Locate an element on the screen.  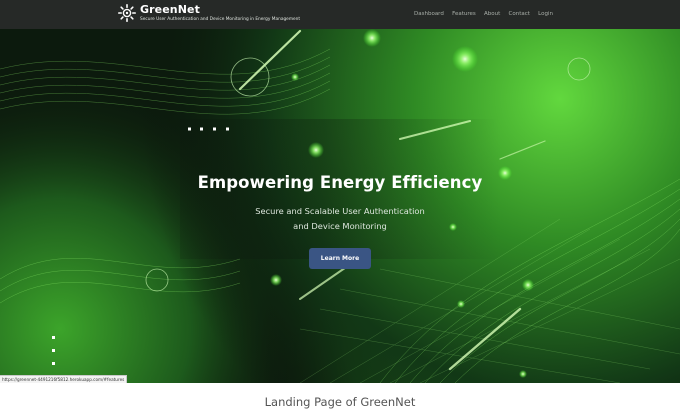
brand-name: GreenNet is located at coordinates (170, 9).